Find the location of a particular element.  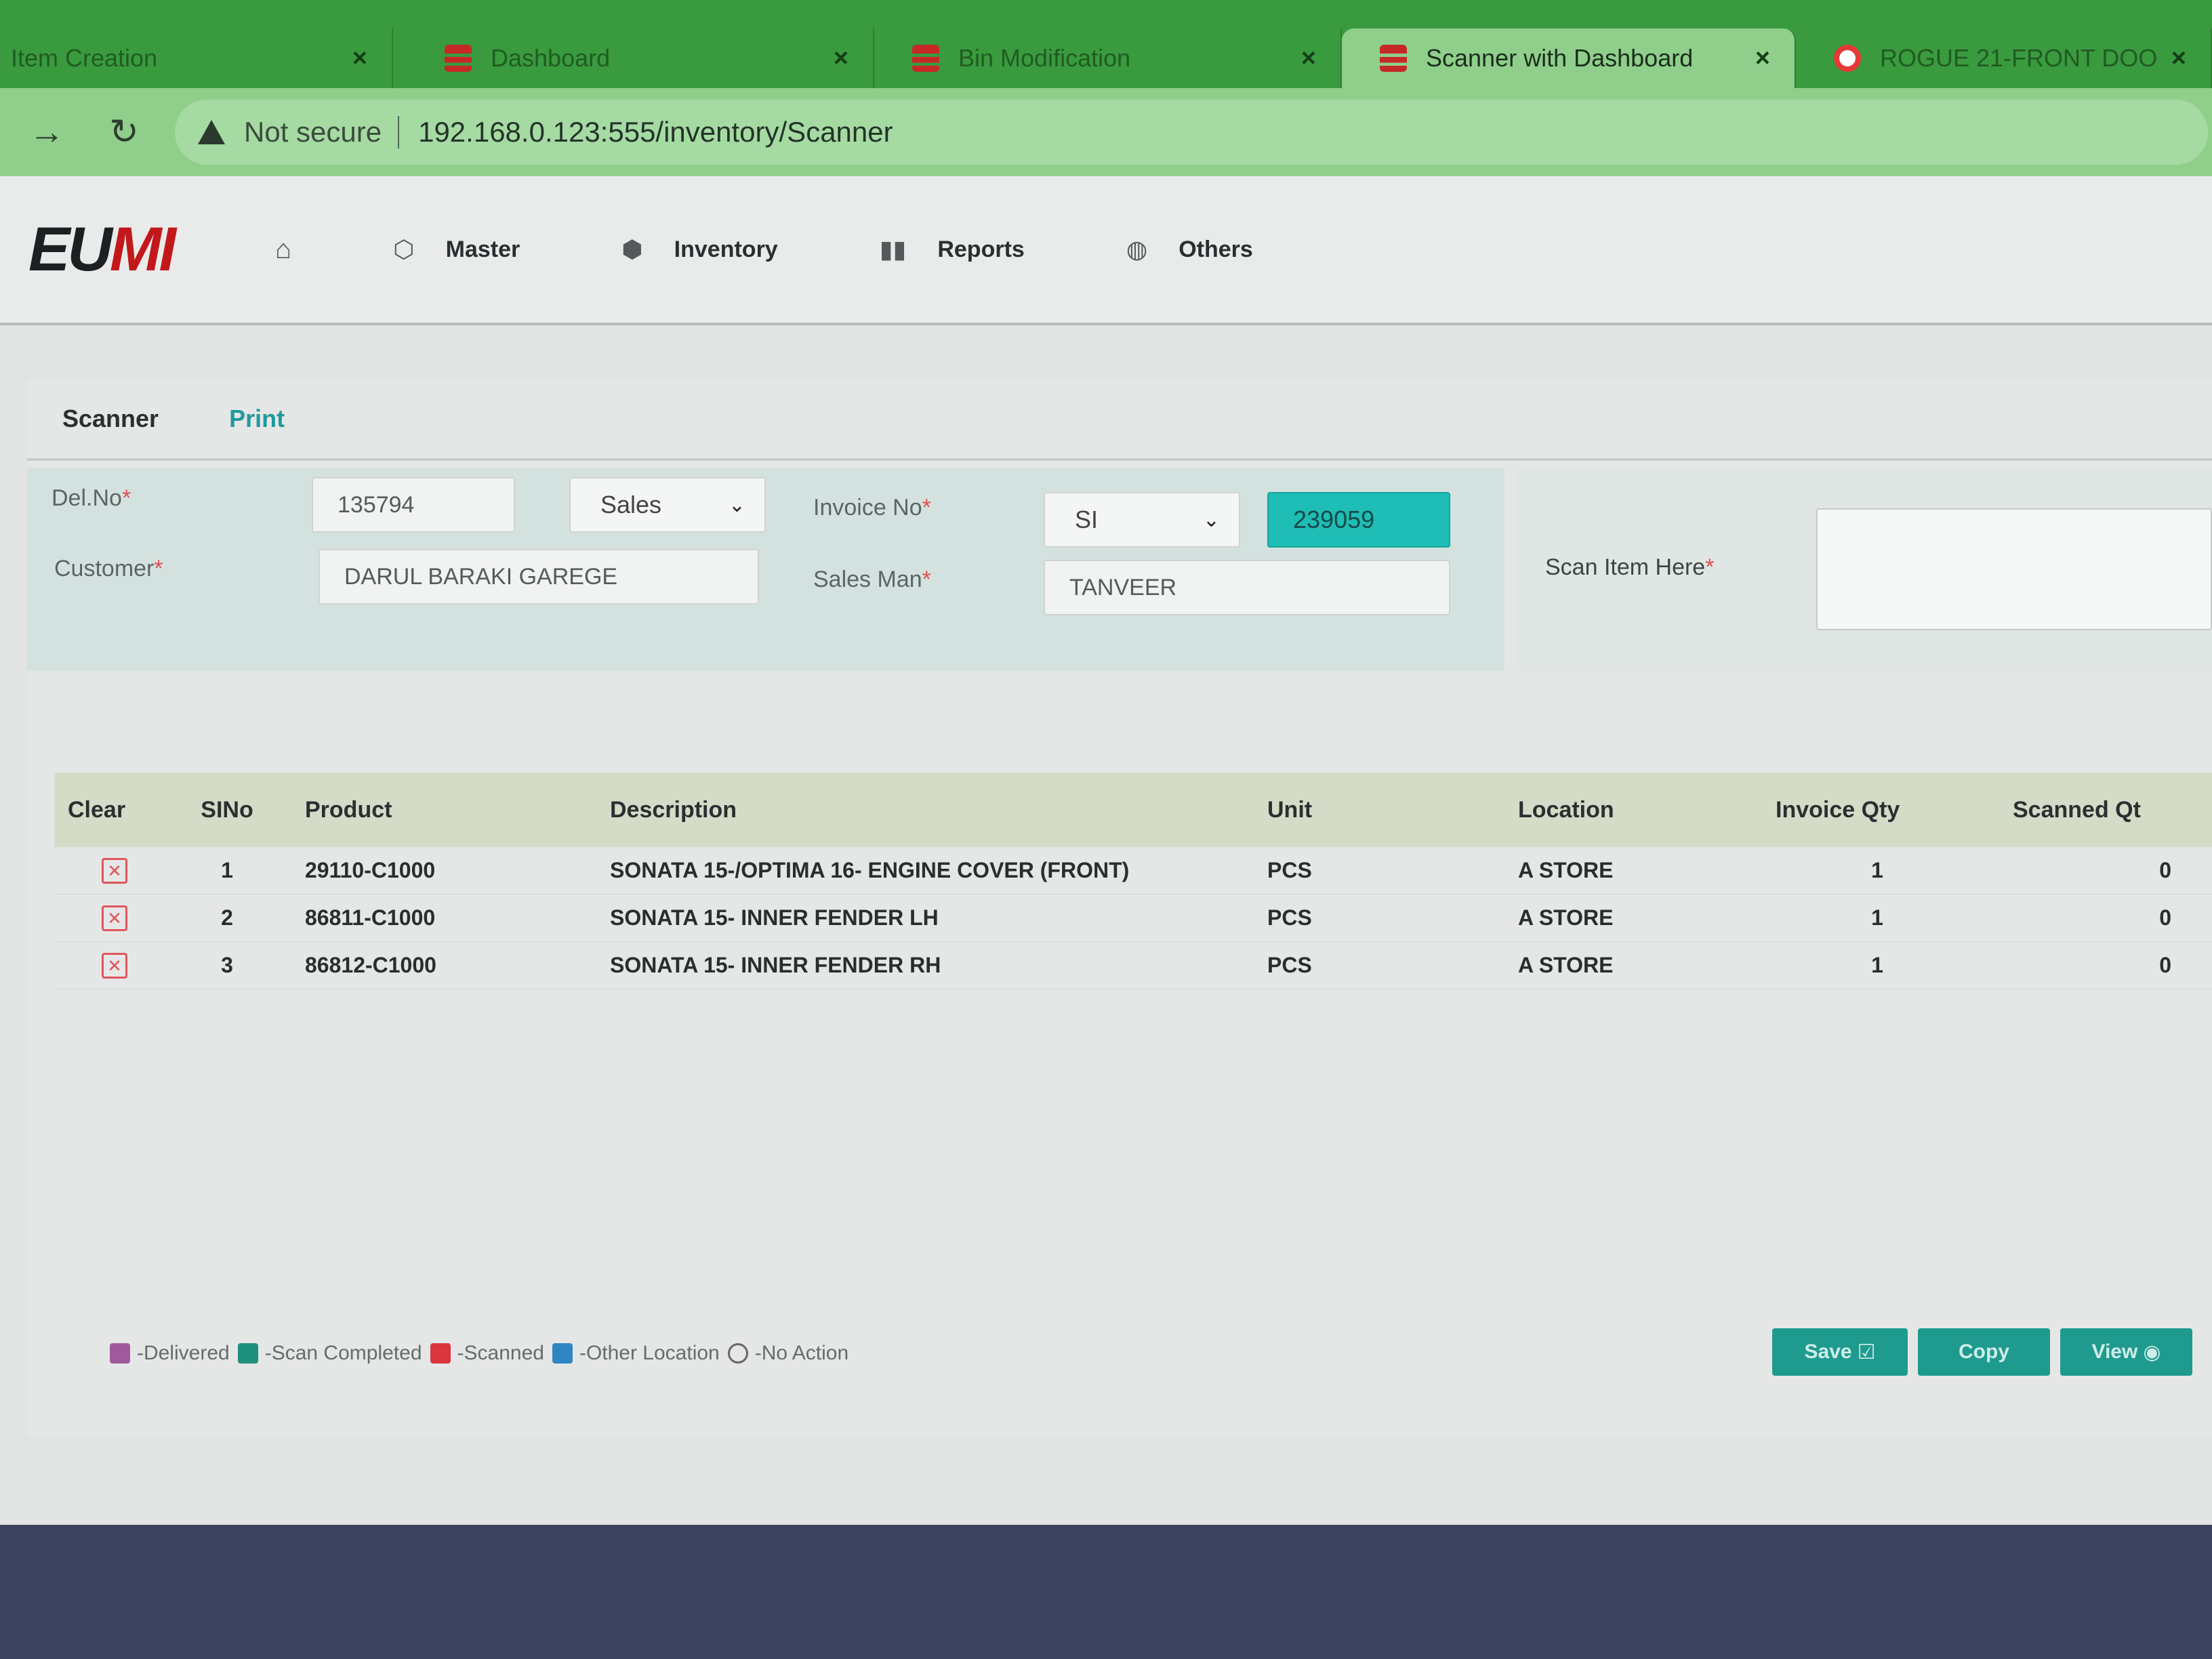

nav-others: ◍ Others is located at coordinates (1189, 249).